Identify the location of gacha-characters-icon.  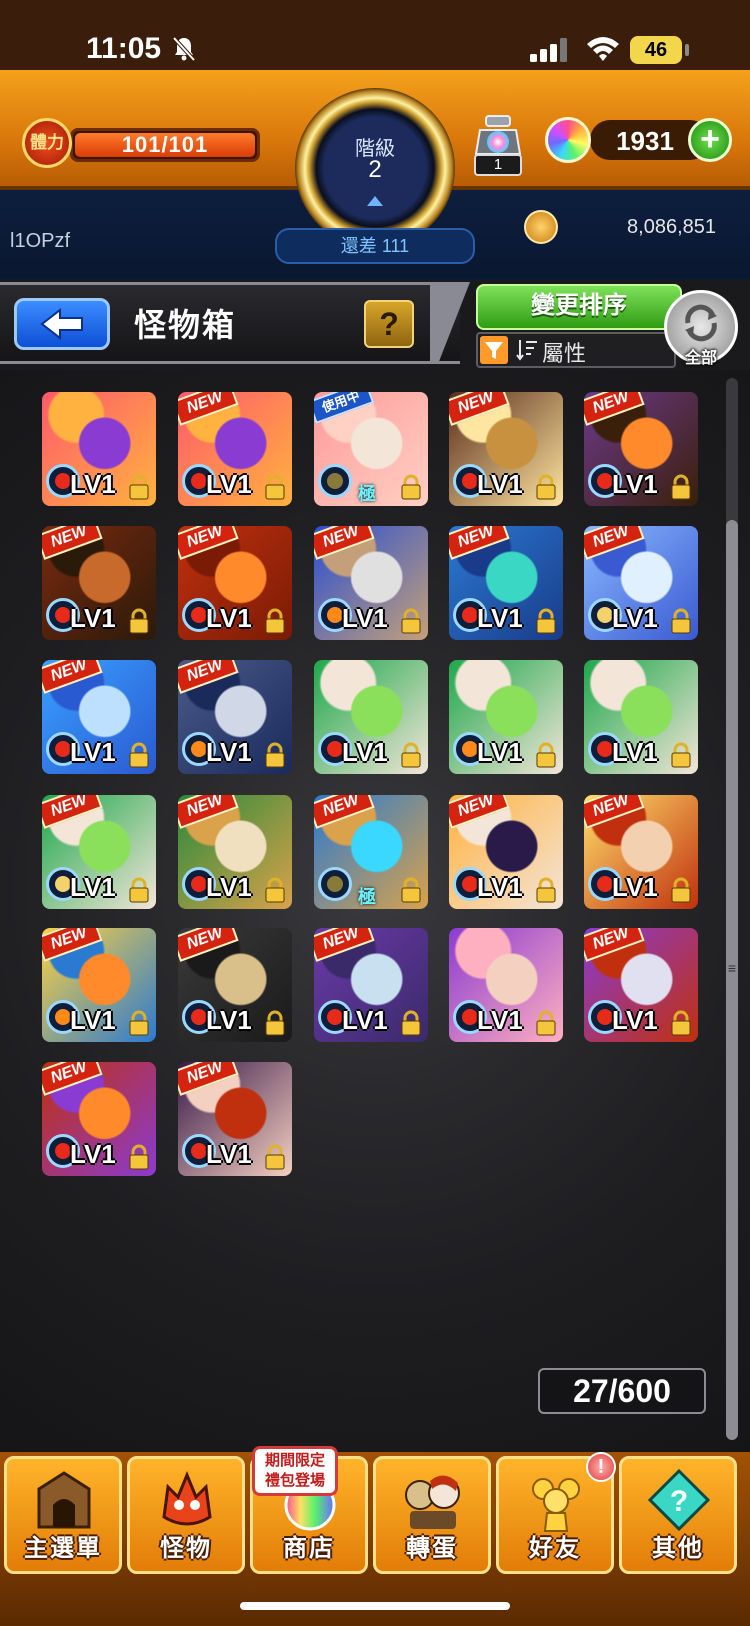
(432, 1502).